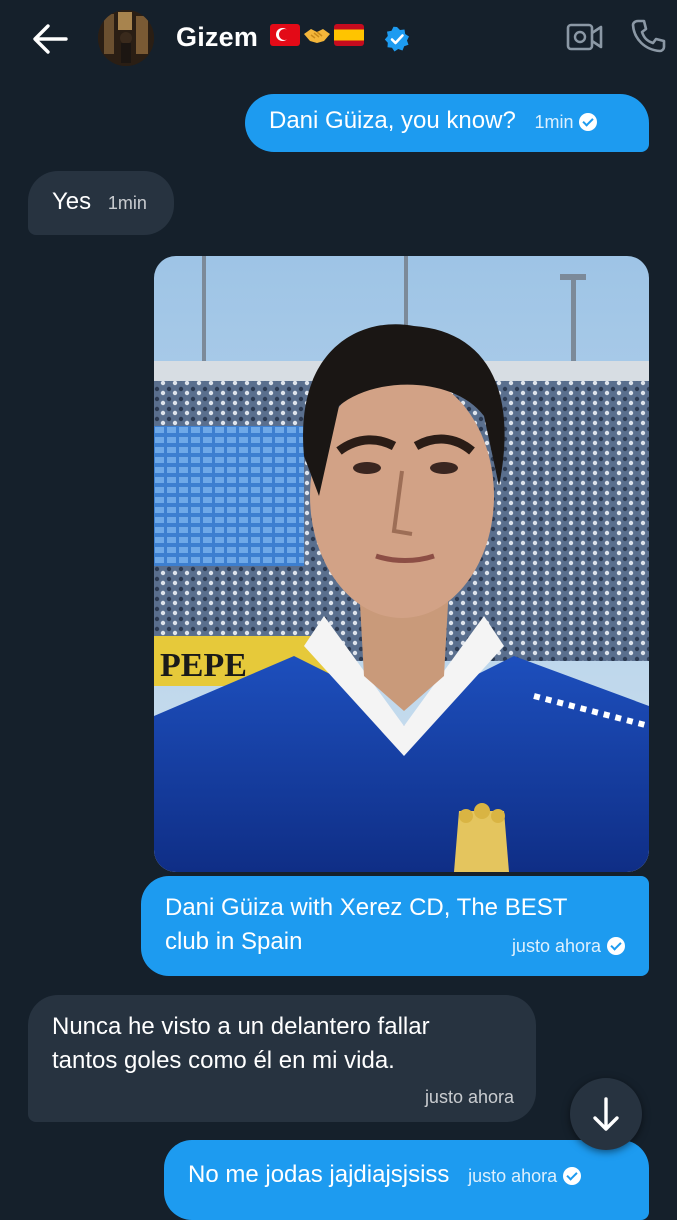 The image size is (677, 1220). I want to click on turkey-flag-icon, so click(285, 35).